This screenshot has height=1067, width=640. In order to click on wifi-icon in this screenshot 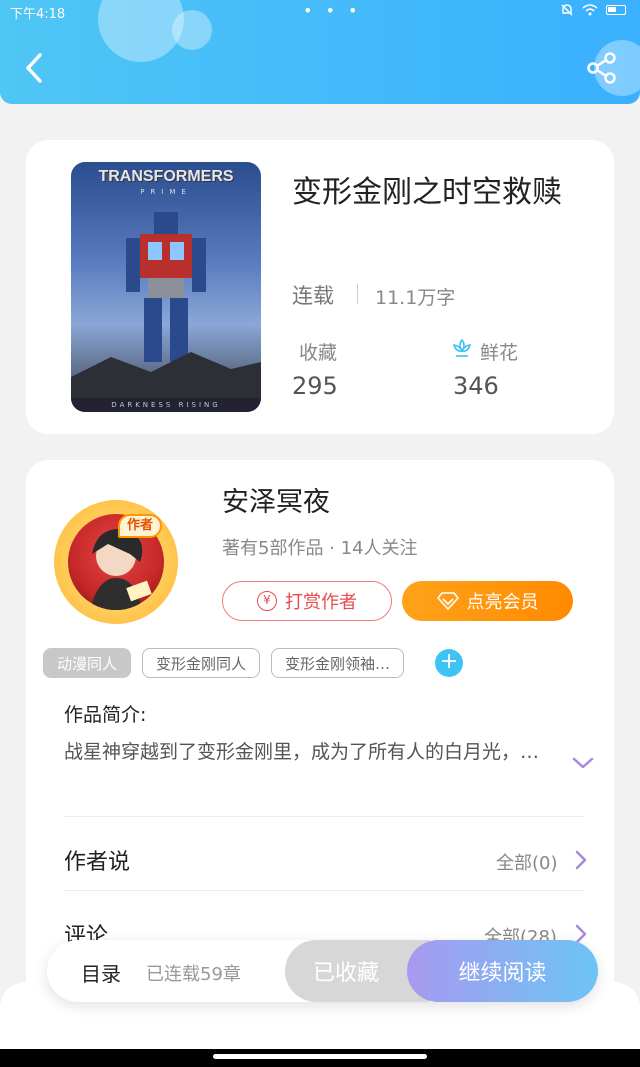, I will do `click(590, 10)`.